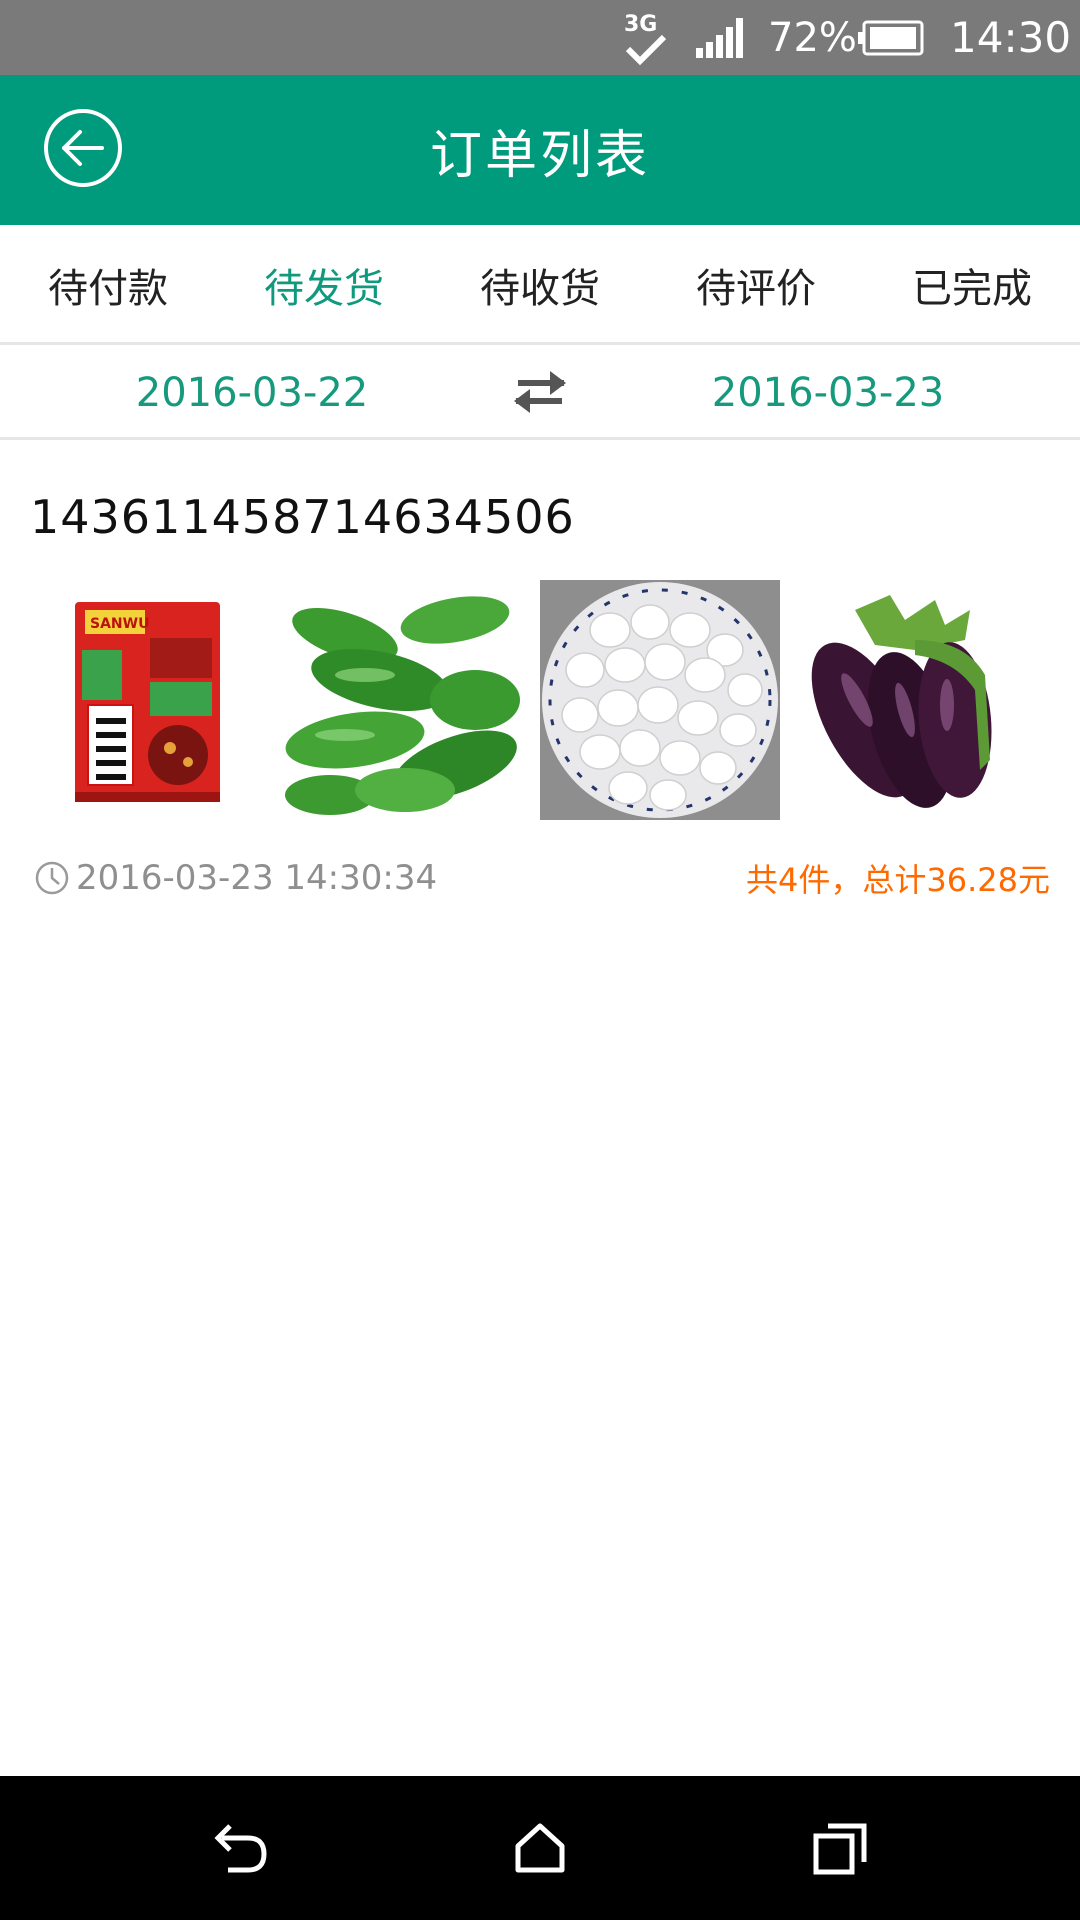  What do you see at coordinates (972, 285) in the screenshot?
I see `tab-completed: 已完成` at bounding box center [972, 285].